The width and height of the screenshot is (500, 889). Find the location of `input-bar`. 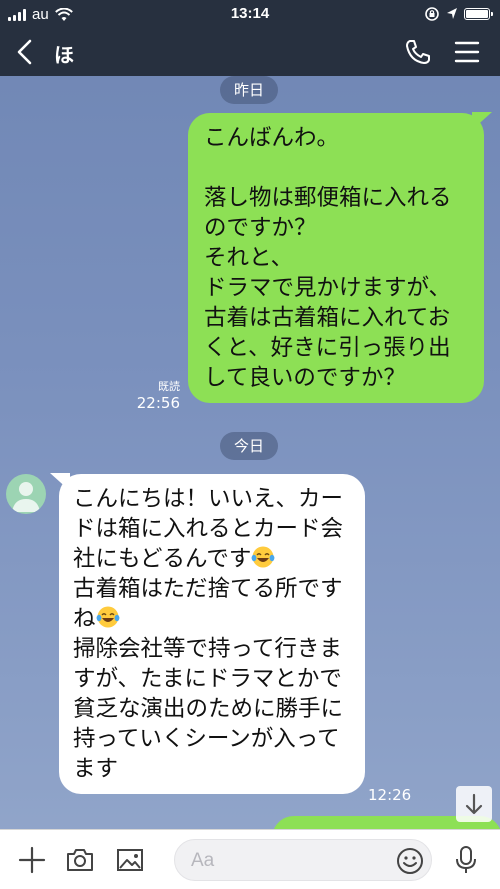

input-bar is located at coordinates (250, 859).